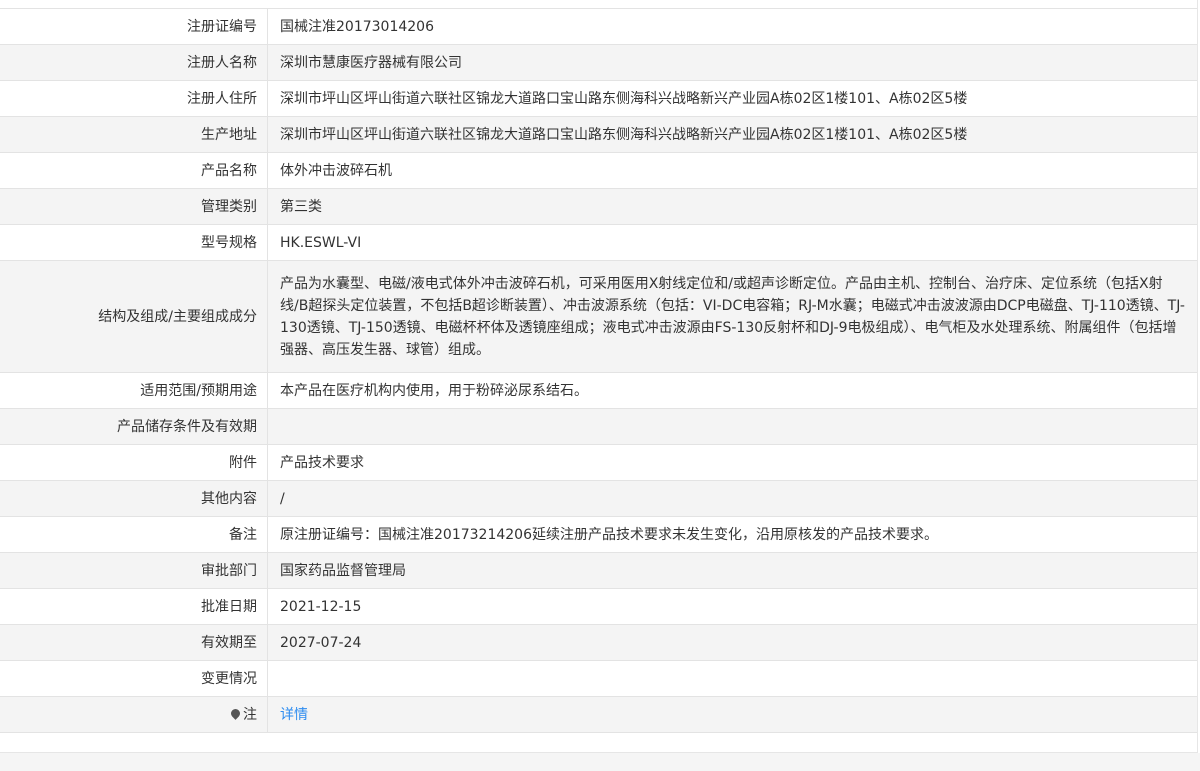 The width and height of the screenshot is (1200, 771). What do you see at coordinates (134, 170) in the screenshot?
I see `field-label: 产品名称` at bounding box center [134, 170].